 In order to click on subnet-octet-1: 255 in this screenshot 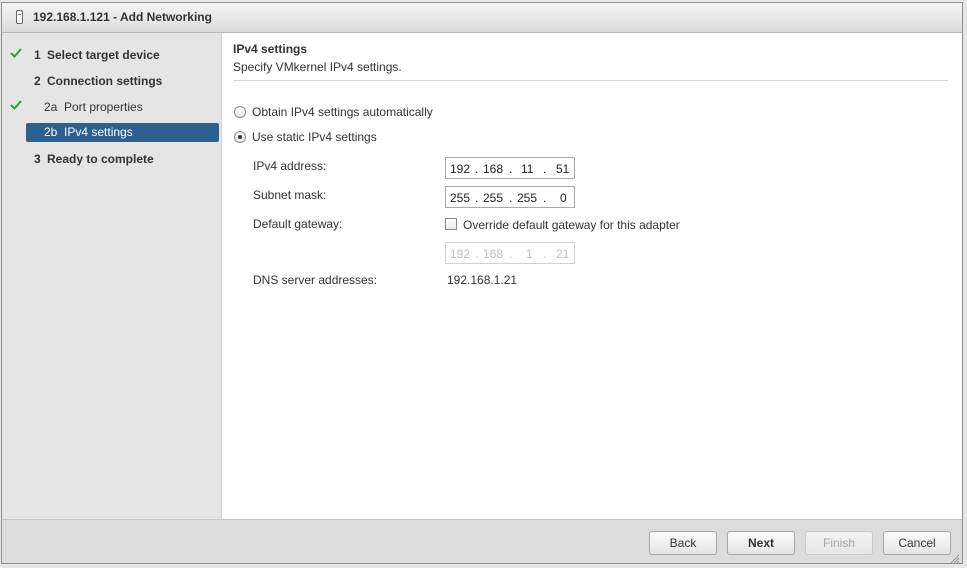, I will do `click(460, 198)`.